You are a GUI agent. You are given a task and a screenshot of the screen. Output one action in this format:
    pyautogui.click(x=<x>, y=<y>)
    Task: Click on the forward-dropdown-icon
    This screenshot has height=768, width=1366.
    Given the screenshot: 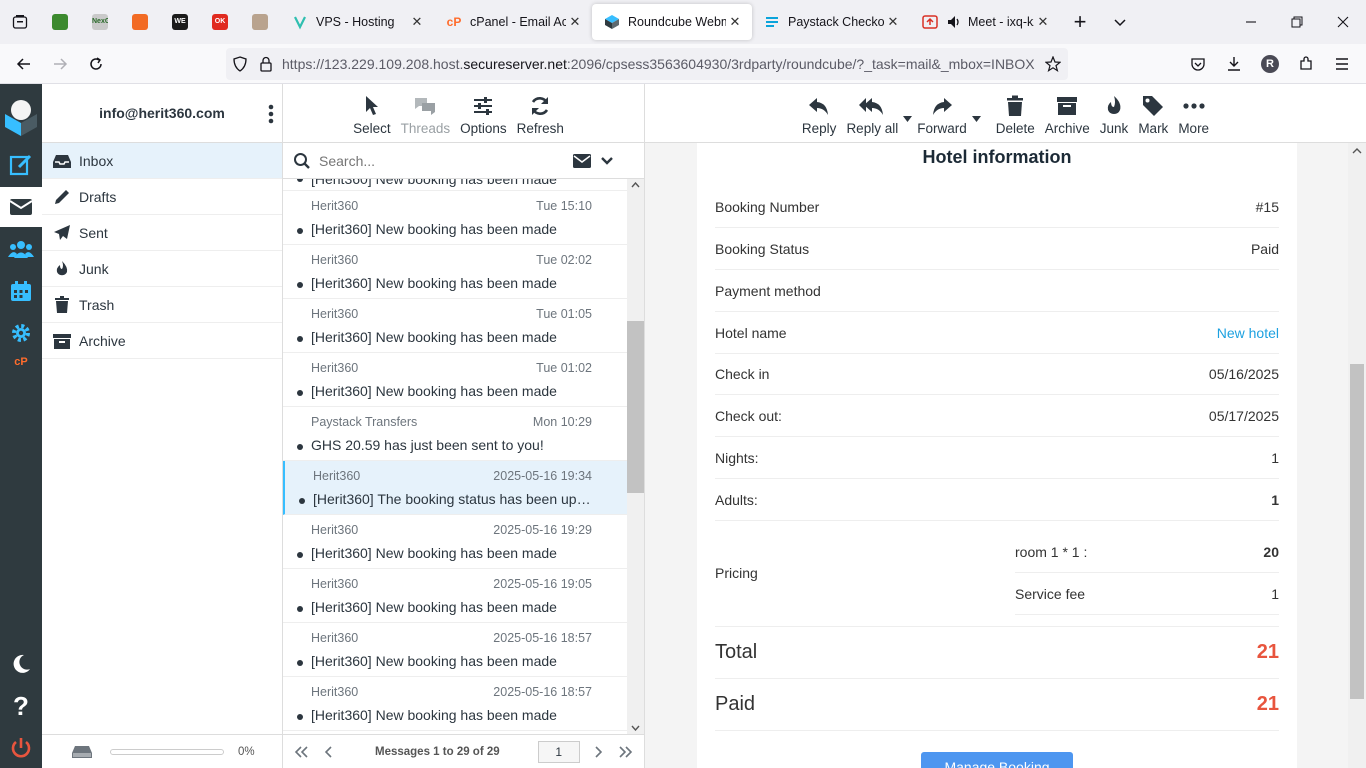 What is the action you would take?
    pyautogui.click(x=976, y=121)
    